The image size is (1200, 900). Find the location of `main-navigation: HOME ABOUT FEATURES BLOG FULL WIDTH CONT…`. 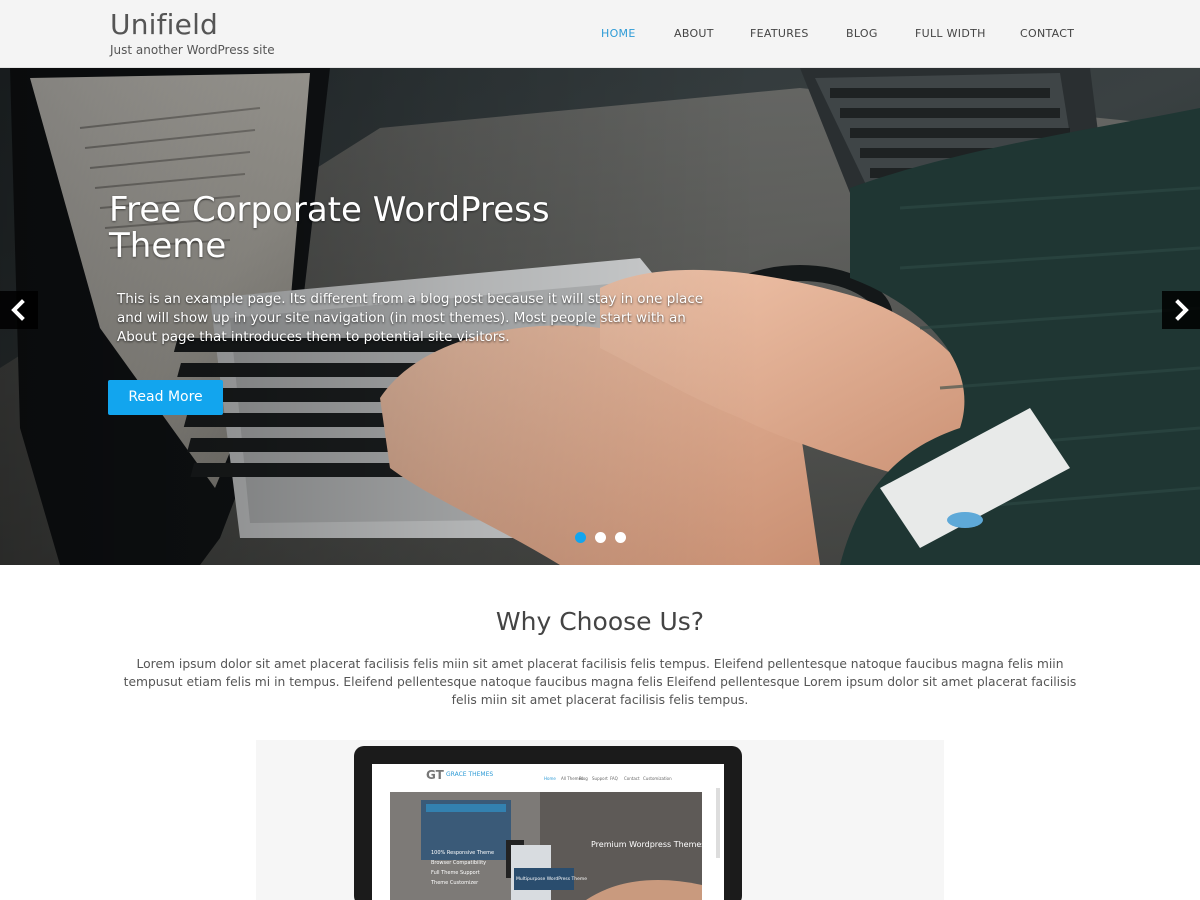

main-navigation: HOME ABOUT FEATURES BLOG FULL WIDTH CONT… is located at coordinates (600, 35).